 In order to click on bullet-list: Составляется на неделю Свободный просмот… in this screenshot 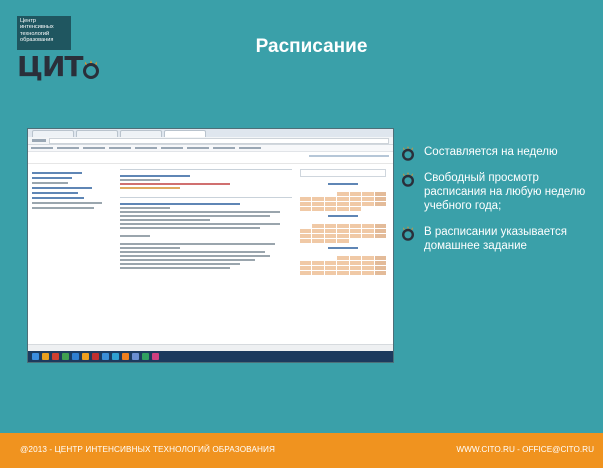, I will do `click(498, 204)`.